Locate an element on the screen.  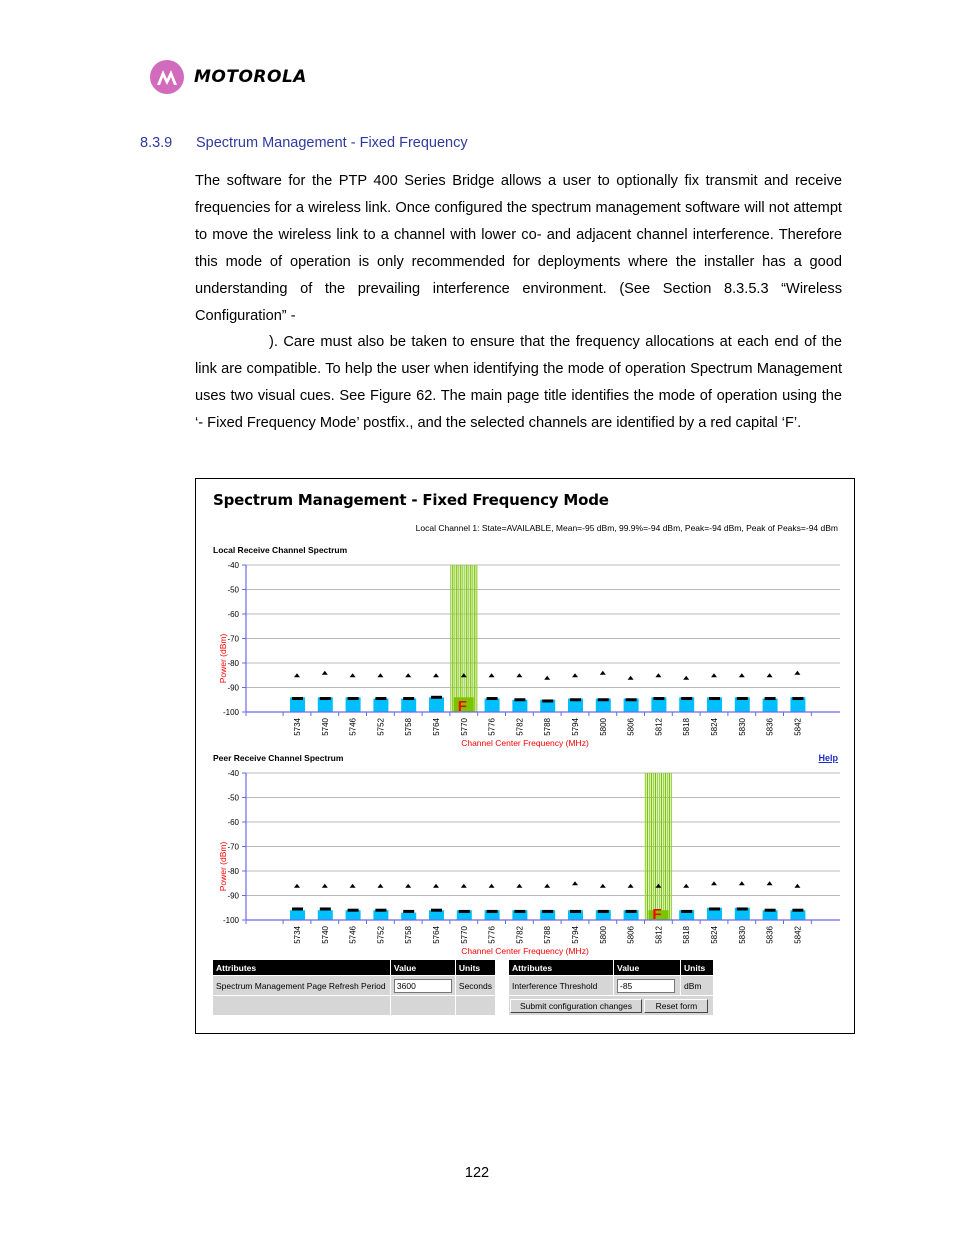
header-attributes: Attributes is located at coordinates (301, 967).